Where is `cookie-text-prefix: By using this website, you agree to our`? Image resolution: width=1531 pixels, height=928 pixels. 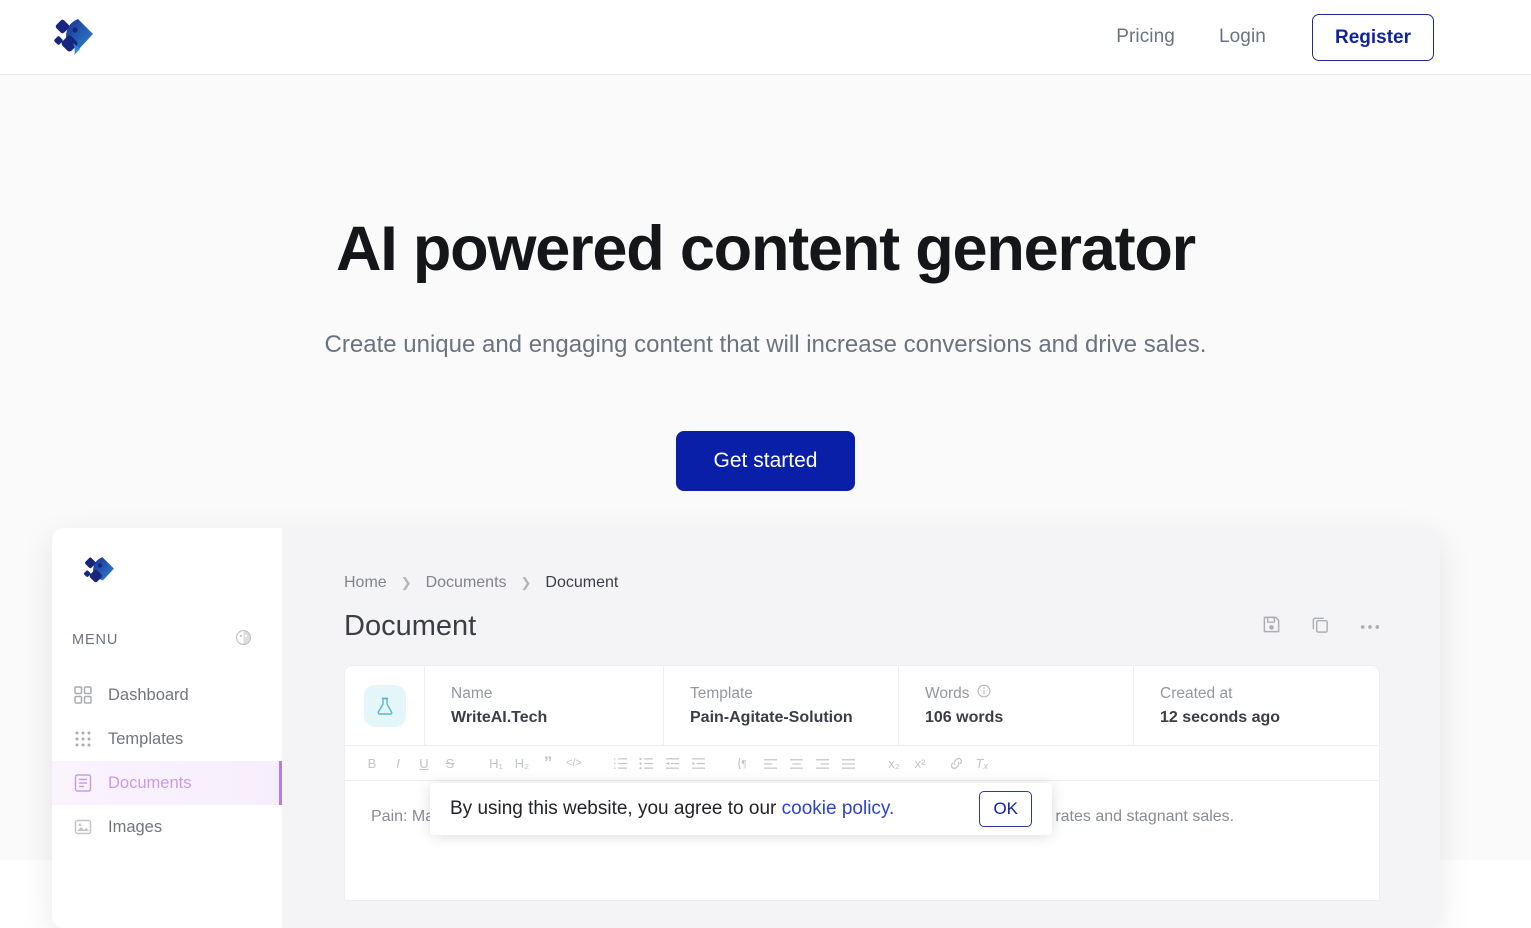 cookie-text-prefix: By using this website, you agree to our is located at coordinates (616, 808).